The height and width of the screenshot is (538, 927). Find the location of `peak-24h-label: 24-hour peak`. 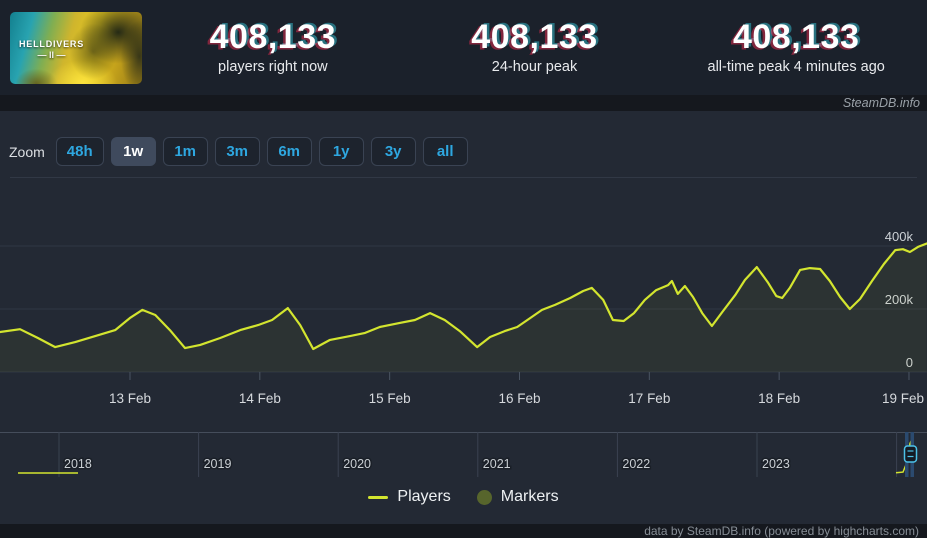

peak-24h-label: 24-hour peak is located at coordinates (534, 67).